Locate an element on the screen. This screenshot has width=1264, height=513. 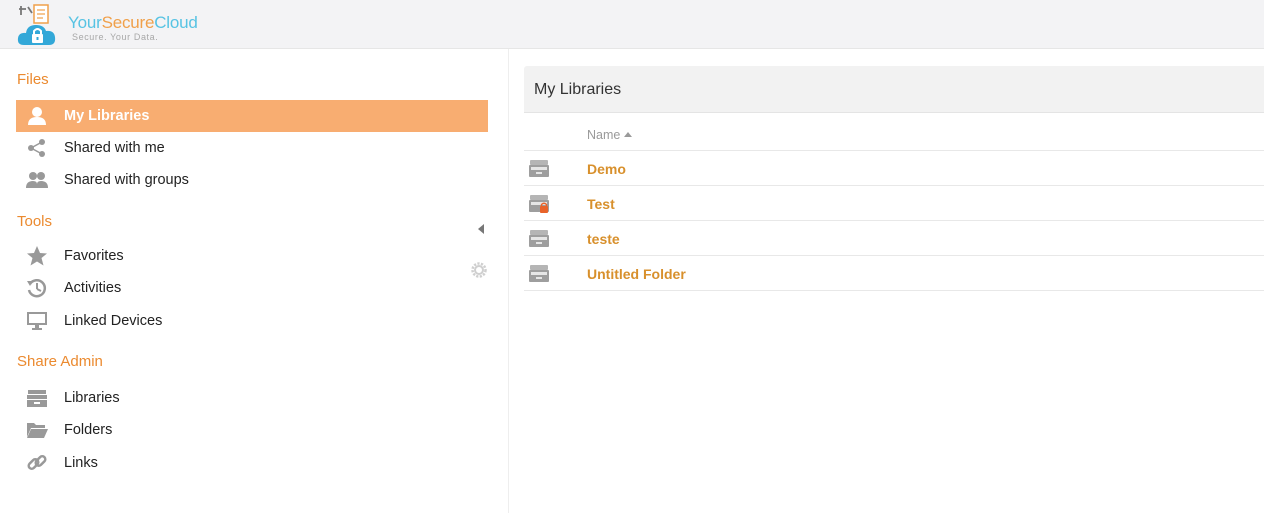
user-icon is located at coordinates (37, 116).